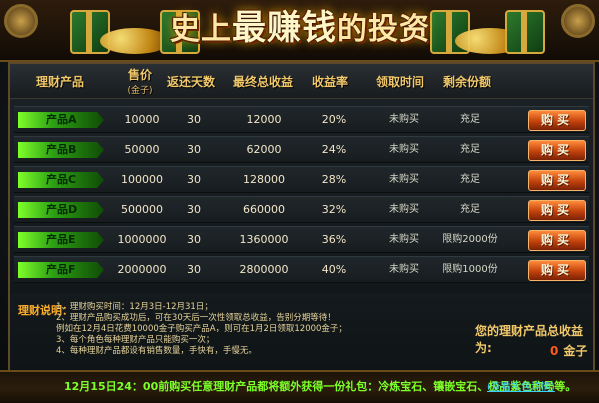  Describe the element at coordinates (61, 150) in the screenshot. I see `product-name: 产品B` at that location.